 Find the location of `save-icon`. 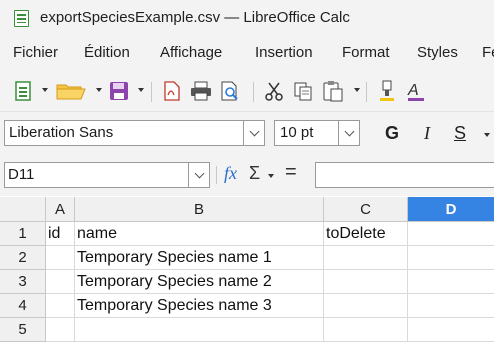

save-icon is located at coordinates (119, 91).